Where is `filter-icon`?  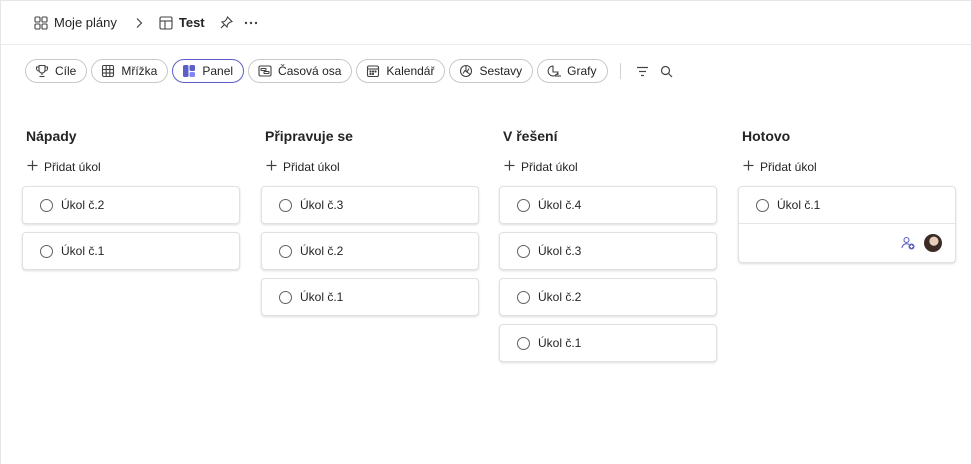 filter-icon is located at coordinates (643, 71).